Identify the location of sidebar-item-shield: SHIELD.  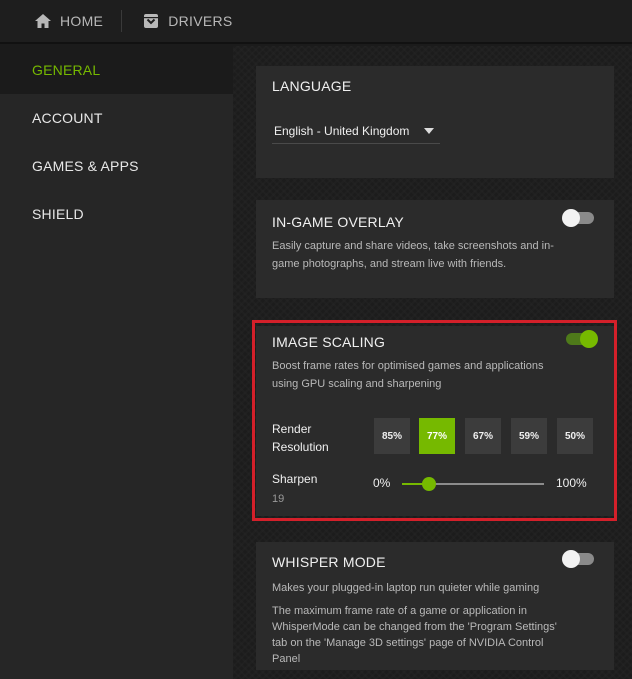
(116, 214).